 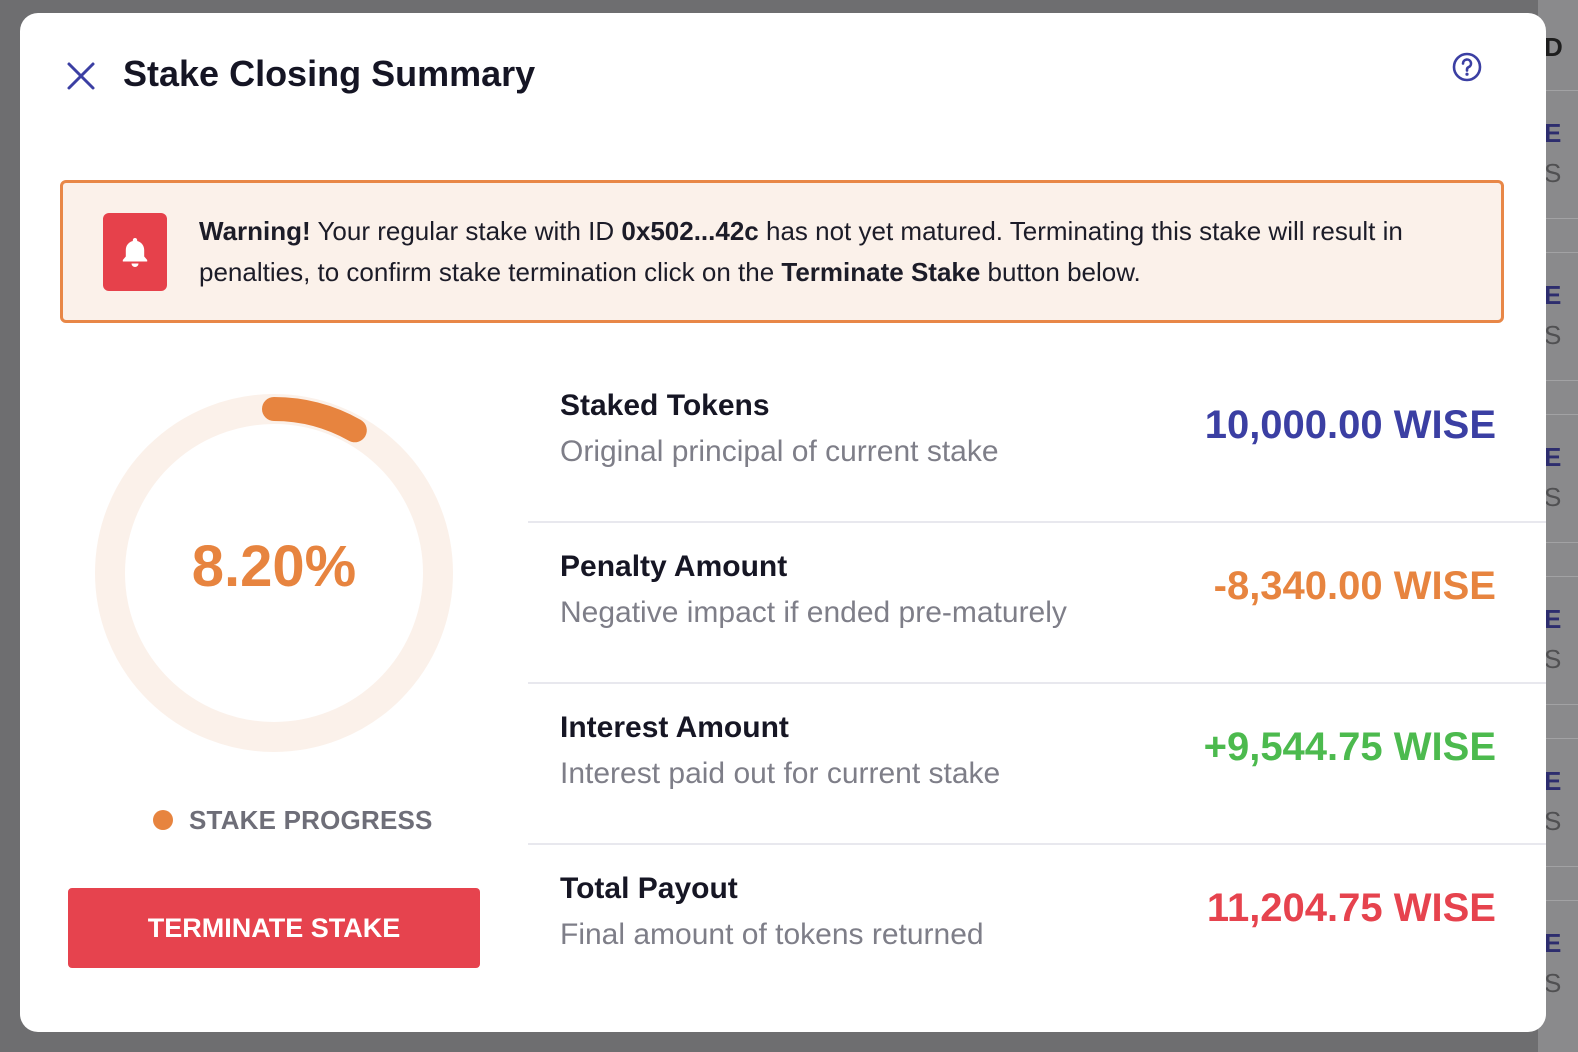 I want to click on help-button, so click(x=1467, y=67).